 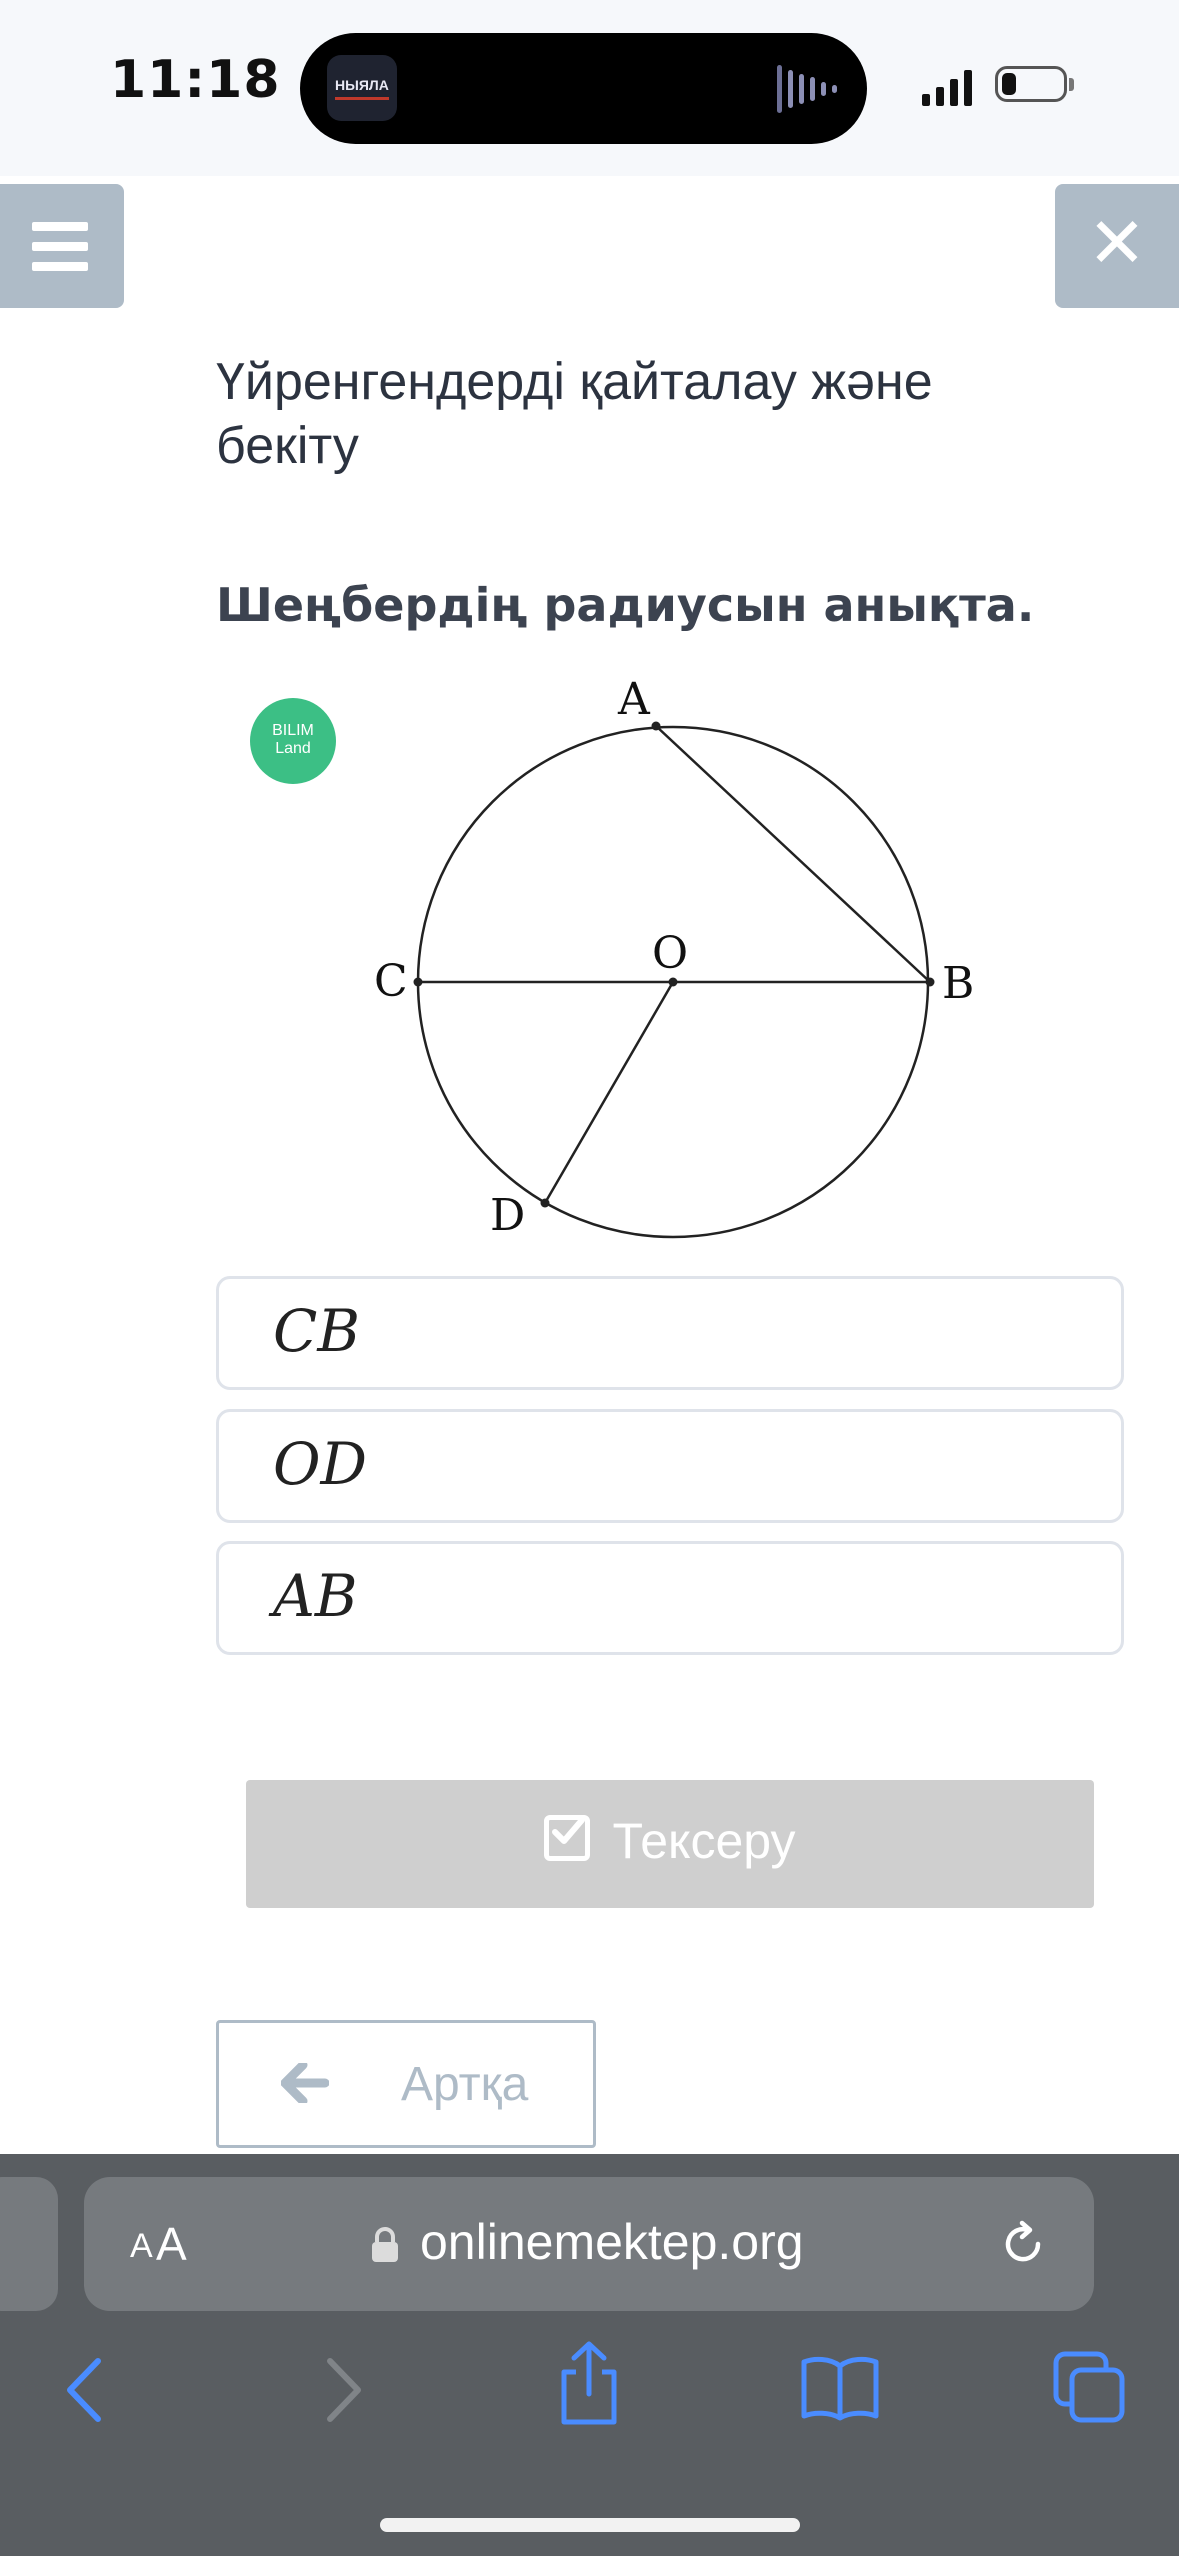 What do you see at coordinates (507, 1215) in the screenshot?
I see `label-d: D` at bounding box center [507, 1215].